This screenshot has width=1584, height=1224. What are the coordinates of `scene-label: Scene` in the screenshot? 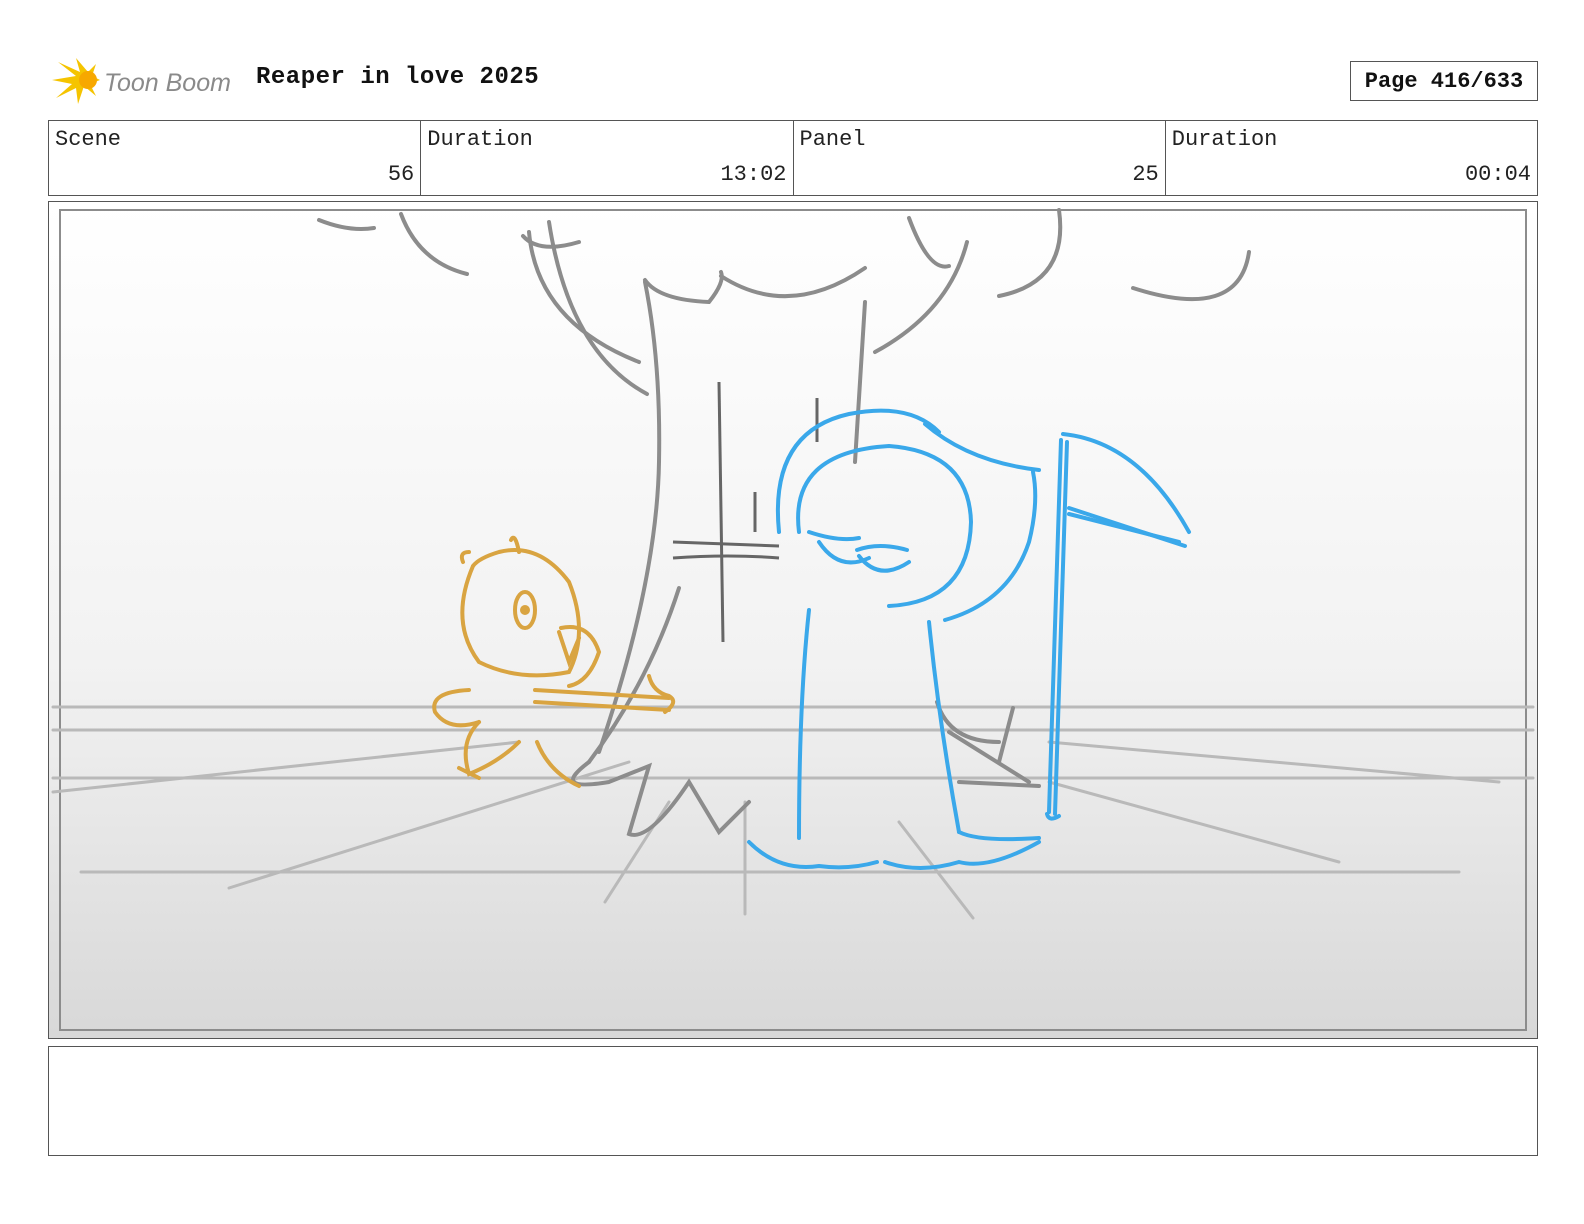 It's located at (88, 139).